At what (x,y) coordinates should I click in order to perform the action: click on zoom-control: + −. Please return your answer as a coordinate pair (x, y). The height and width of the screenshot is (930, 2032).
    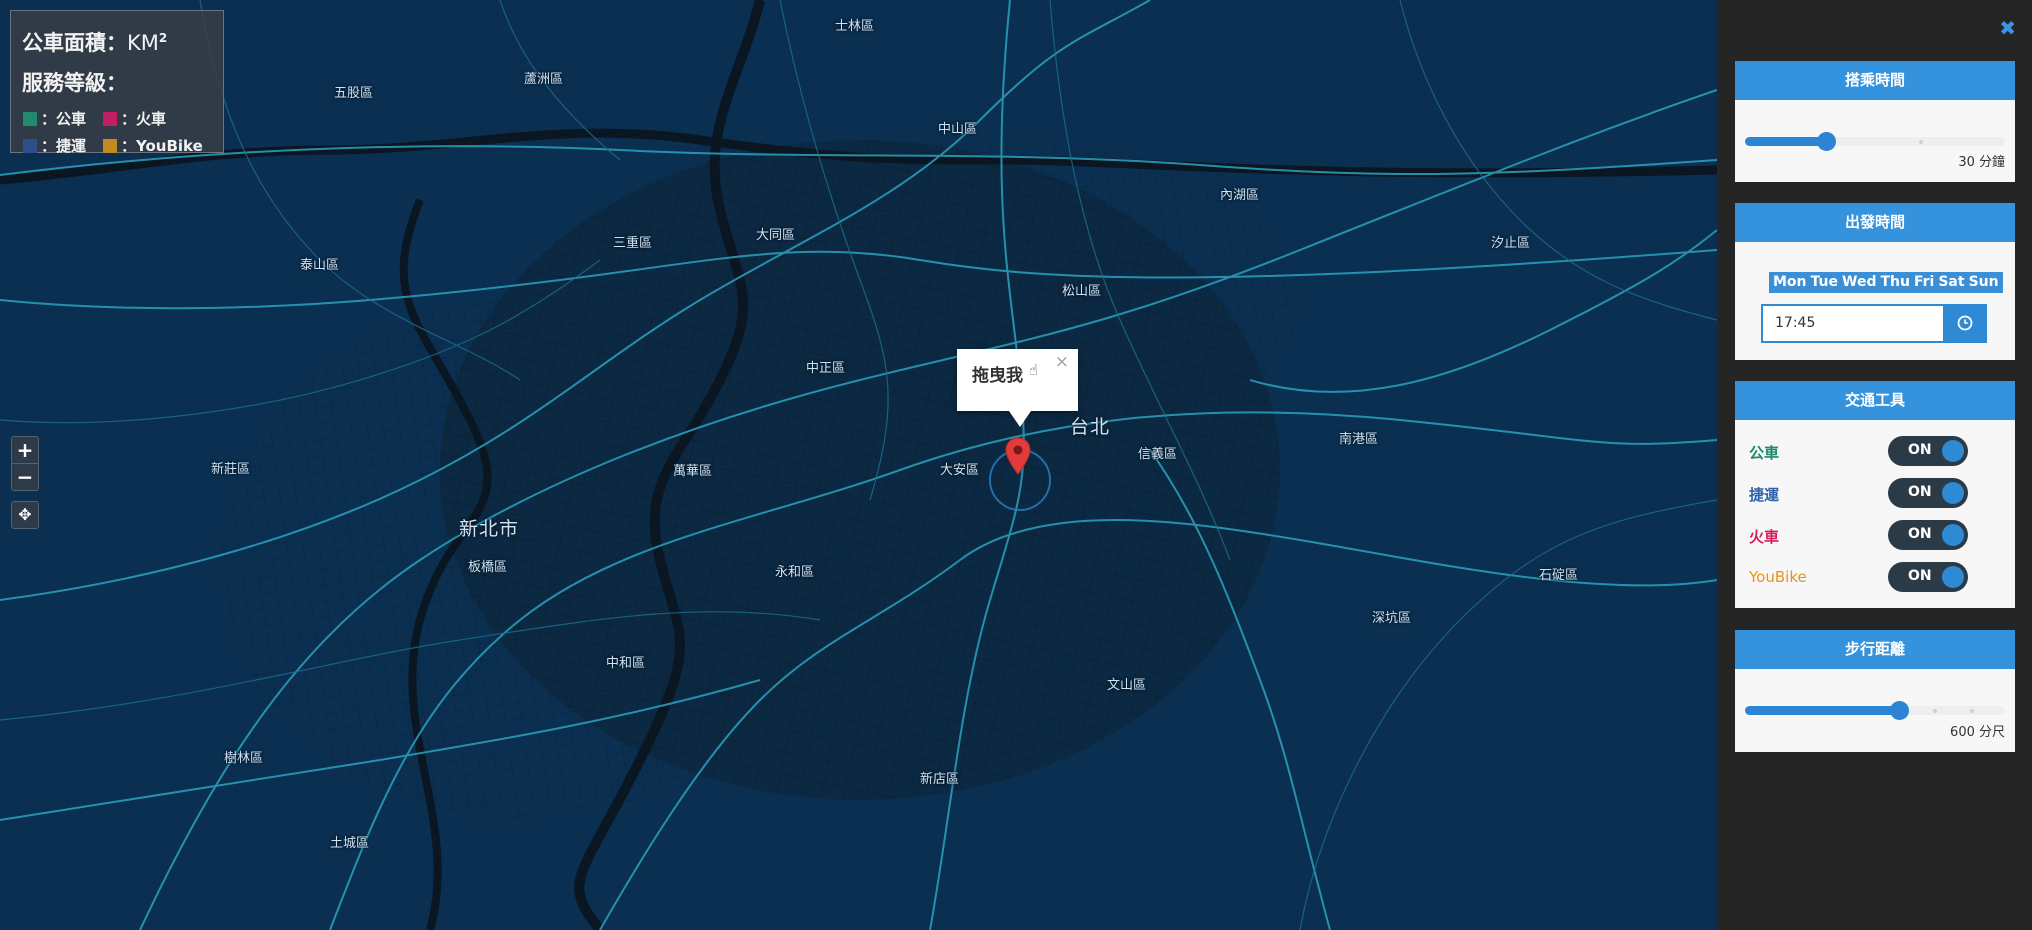
    Looking at the image, I should click on (25, 463).